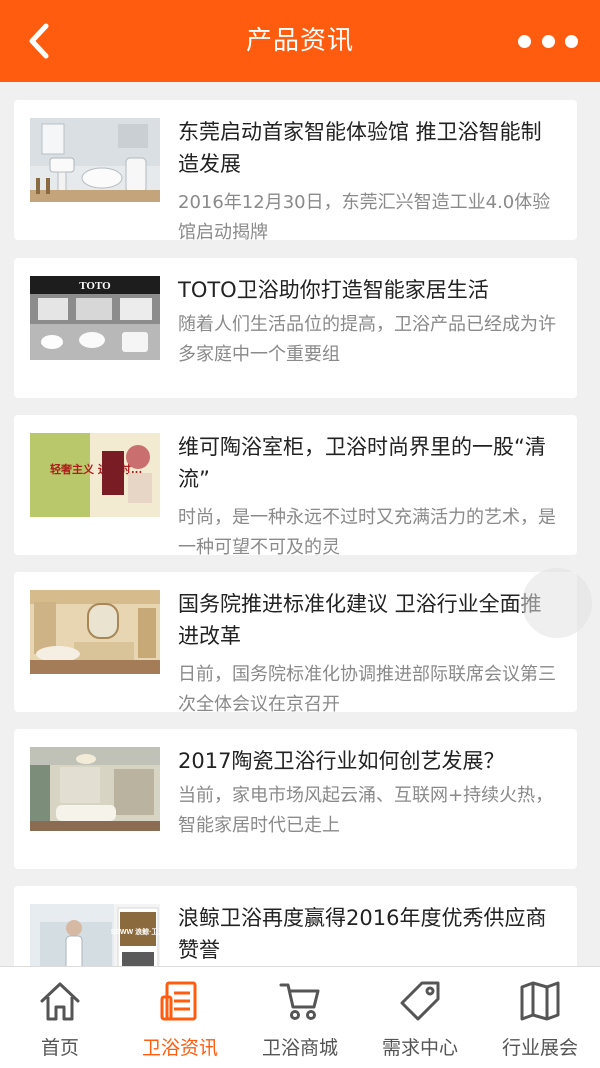 The width and height of the screenshot is (600, 1068). What do you see at coordinates (178, 1001) in the screenshot?
I see `news-icon` at bounding box center [178, 1001].